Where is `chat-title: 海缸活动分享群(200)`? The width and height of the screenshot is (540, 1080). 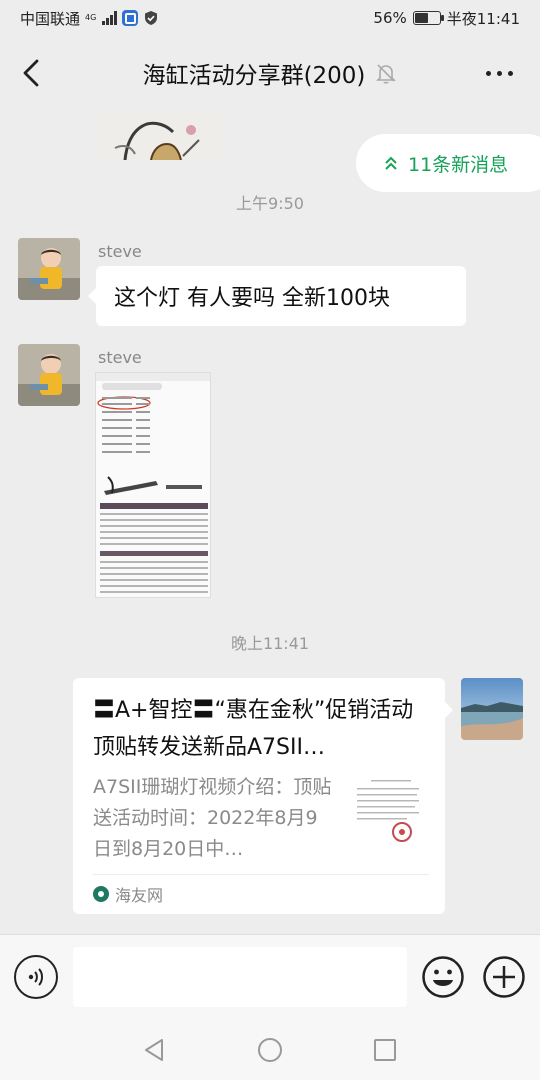
chat-title: 海缸活动分享群(200) is located at coordinates (254, 76).